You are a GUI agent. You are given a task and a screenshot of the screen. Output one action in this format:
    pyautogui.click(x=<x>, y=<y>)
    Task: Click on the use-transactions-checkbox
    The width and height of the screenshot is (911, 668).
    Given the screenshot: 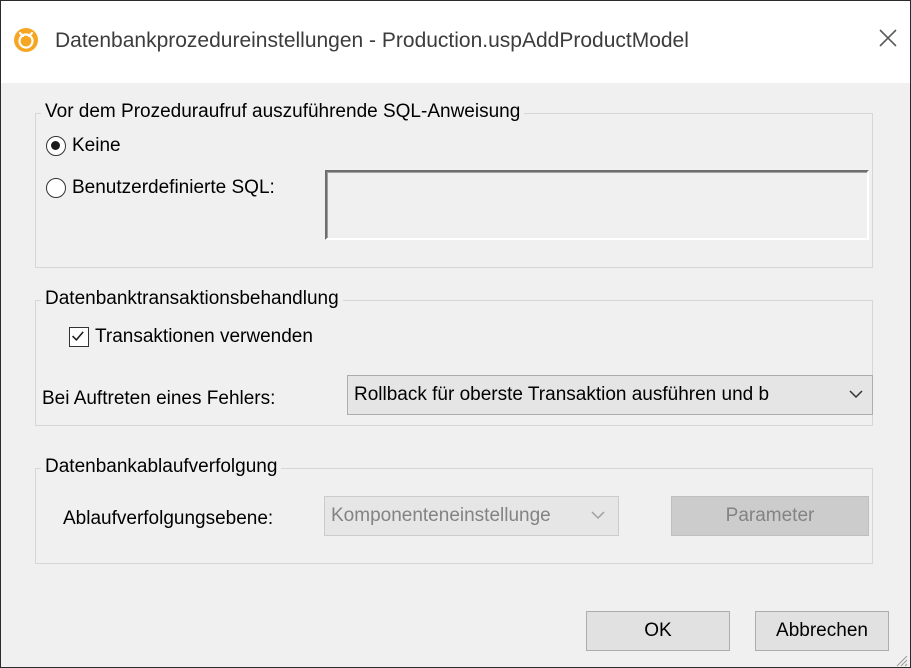 What is the action you would take?
    pyautogui.click(x=79, y=337)
    